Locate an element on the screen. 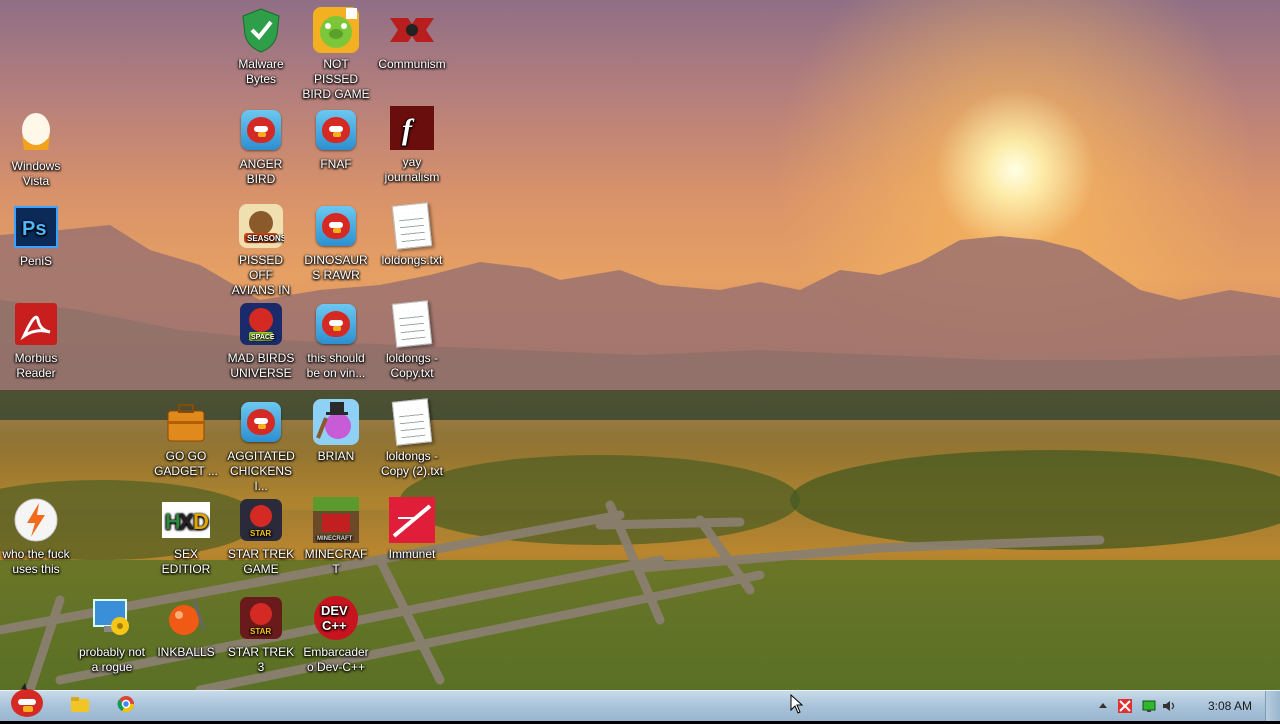 This screenshot has height=724, width=1280. settings-monitor-icon is located at coordinates (112, 618).